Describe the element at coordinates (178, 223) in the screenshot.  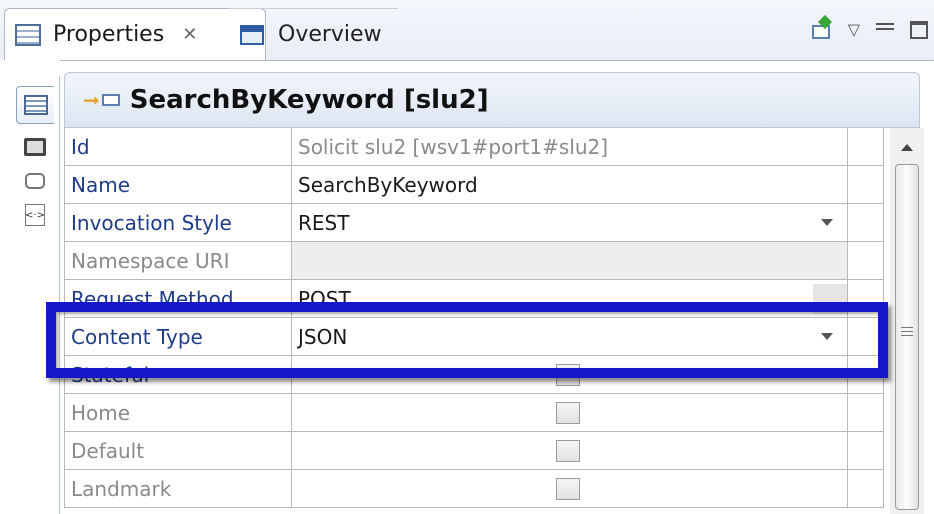
I see `property-label: Invocation Style` at that location.